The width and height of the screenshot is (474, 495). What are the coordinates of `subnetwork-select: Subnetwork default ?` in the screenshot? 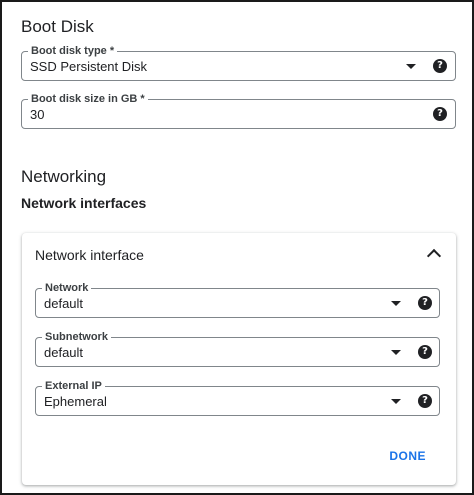 It's located at (237, 348).